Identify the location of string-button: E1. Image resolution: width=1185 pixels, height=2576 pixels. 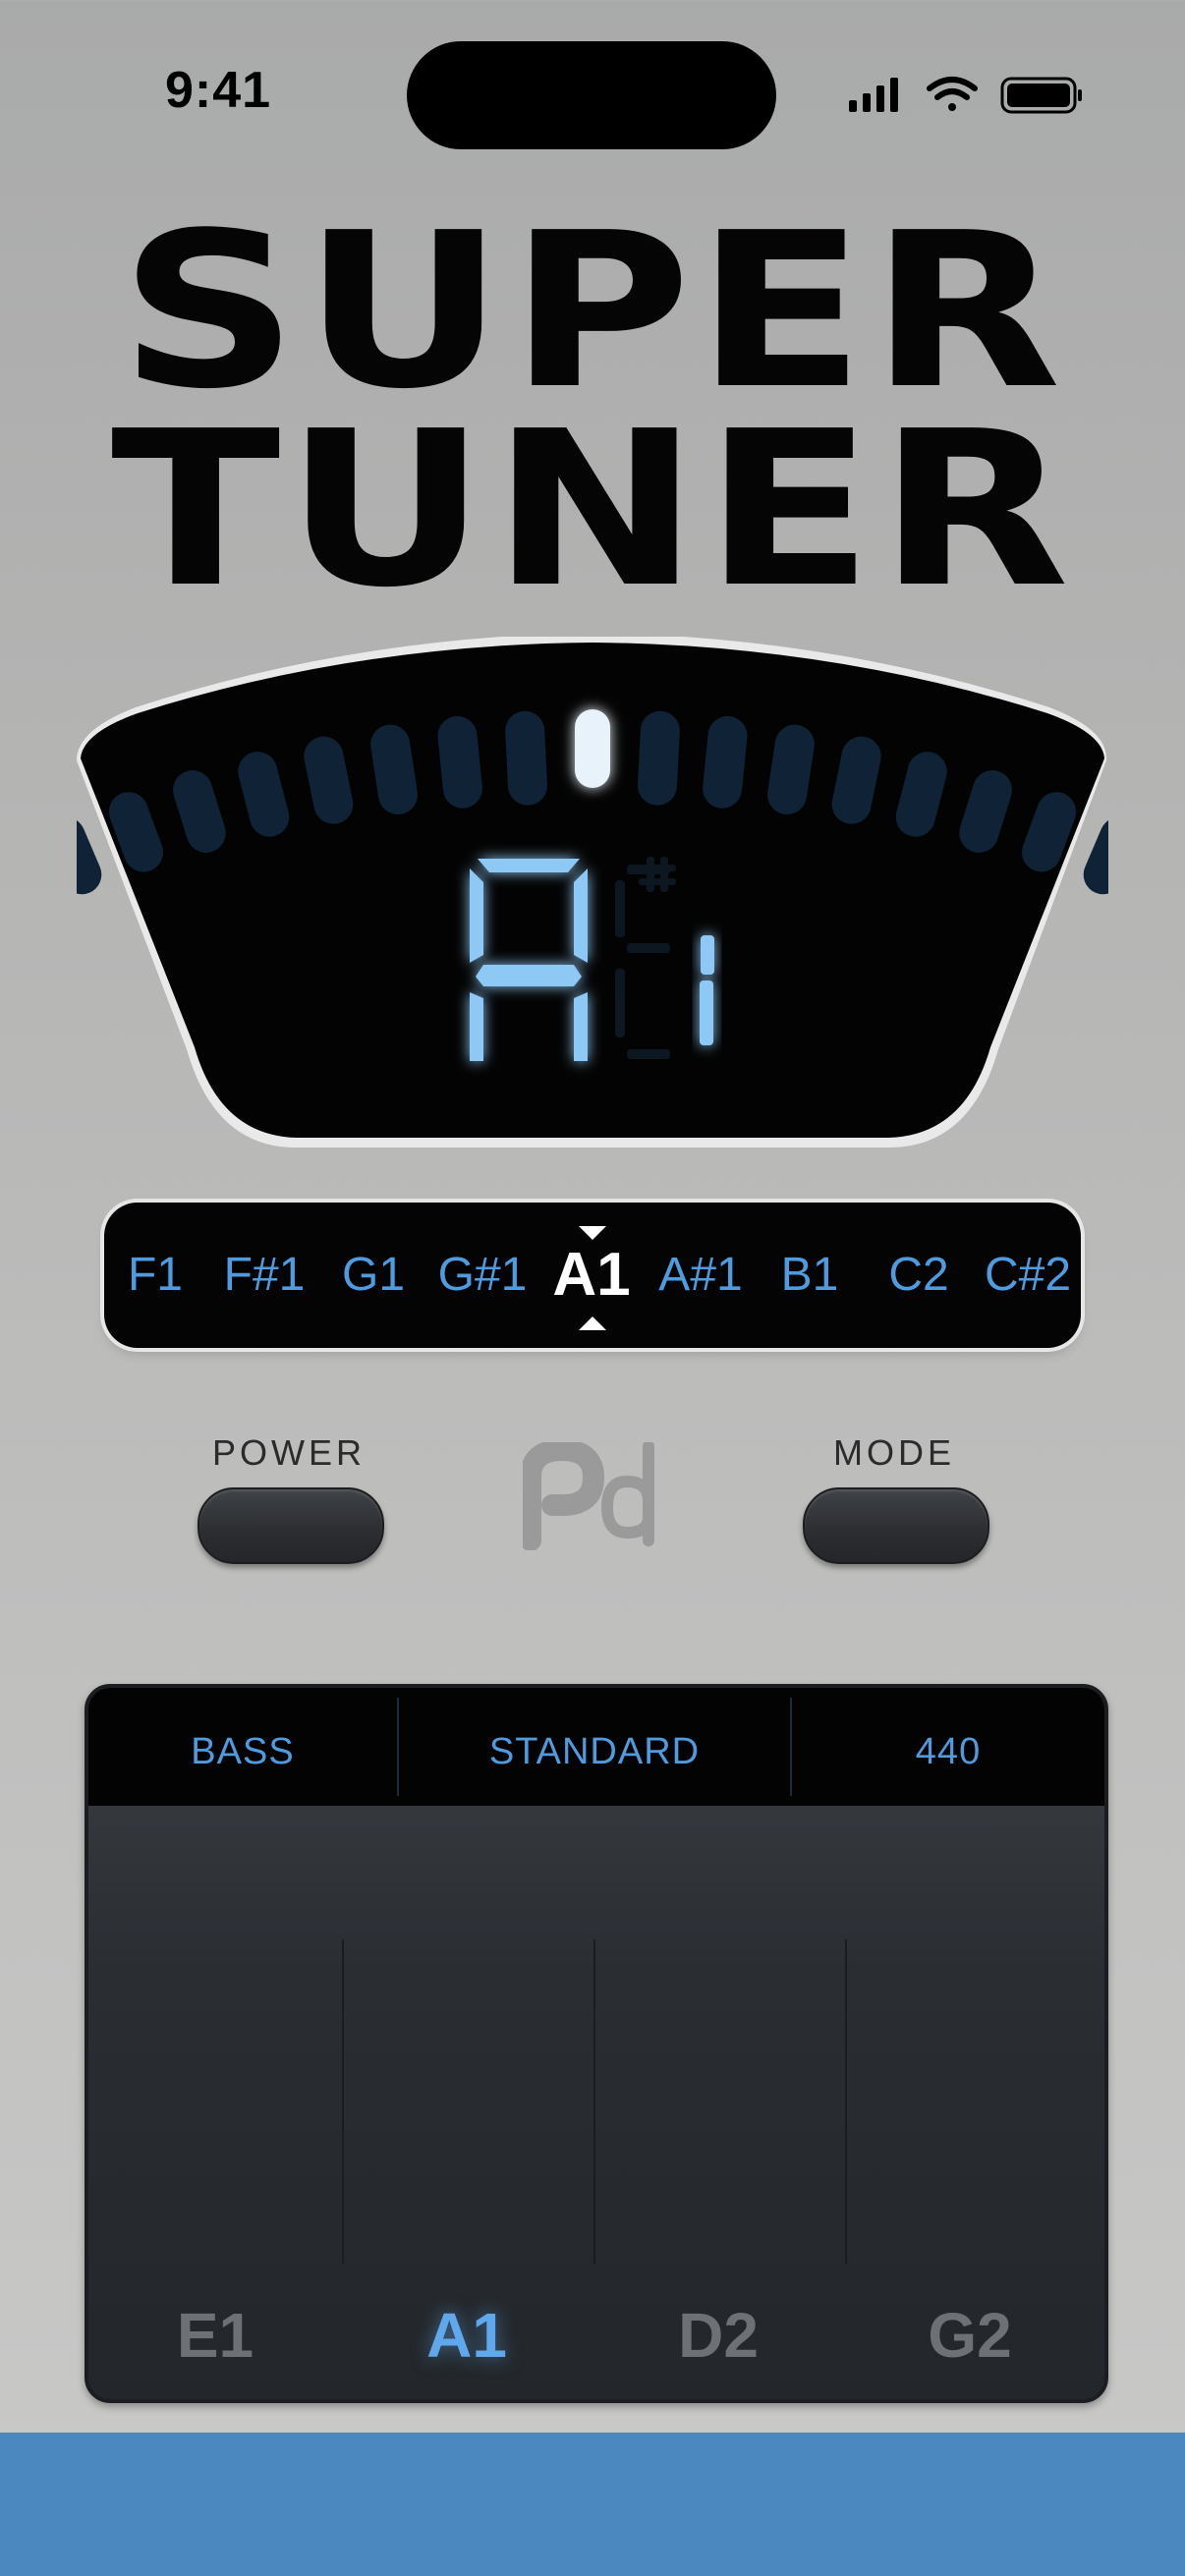
(215, 2335).